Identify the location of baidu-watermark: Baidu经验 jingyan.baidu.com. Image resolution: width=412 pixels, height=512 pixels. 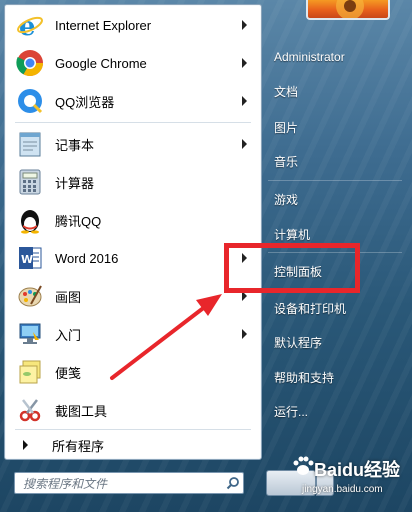
(352, 483).